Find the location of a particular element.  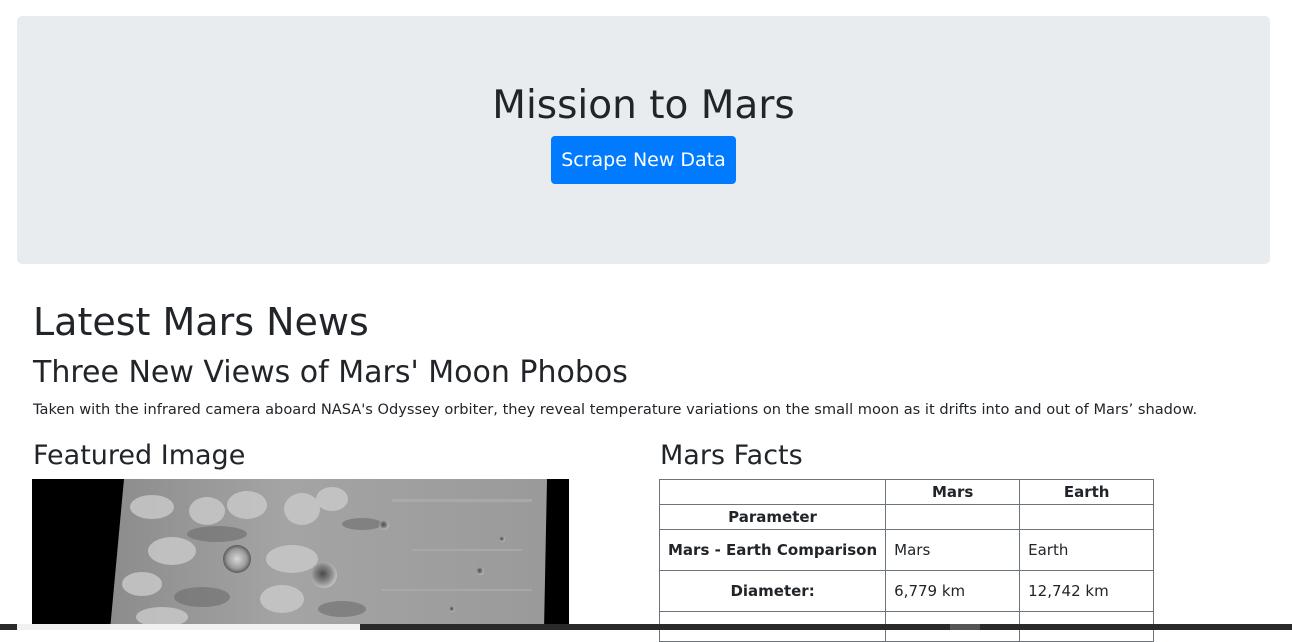

row-label: Diameter: is located at coordinates (772, 591).